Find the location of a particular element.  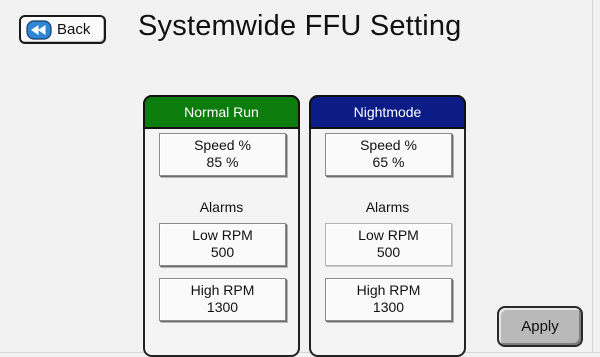

normal-speed-label: Speed % is located at coordinates (222, 145).